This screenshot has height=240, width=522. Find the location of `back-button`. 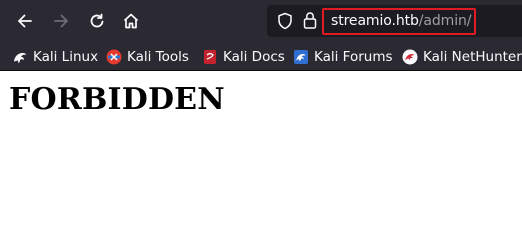

back-button is located at coordinates (25, 21).